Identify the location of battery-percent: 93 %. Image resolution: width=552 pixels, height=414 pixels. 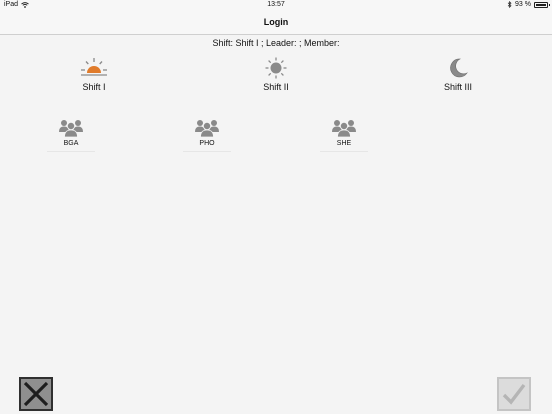
(523, 4).